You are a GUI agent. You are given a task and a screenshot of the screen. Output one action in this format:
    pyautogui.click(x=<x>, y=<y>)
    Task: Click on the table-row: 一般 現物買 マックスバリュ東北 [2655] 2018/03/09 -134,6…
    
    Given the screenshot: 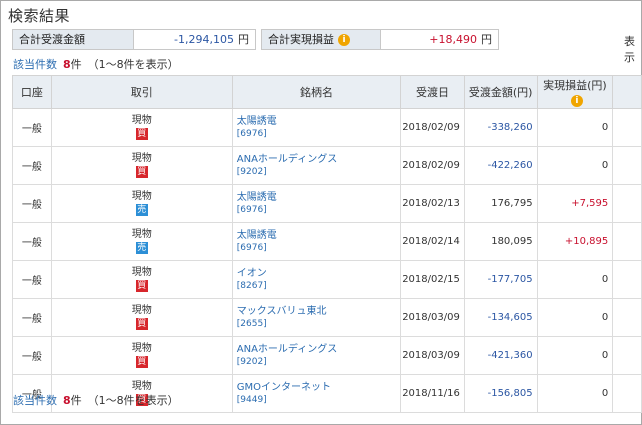 What is the action you would take?
    pyautogui.click(x=327, y=317)
    